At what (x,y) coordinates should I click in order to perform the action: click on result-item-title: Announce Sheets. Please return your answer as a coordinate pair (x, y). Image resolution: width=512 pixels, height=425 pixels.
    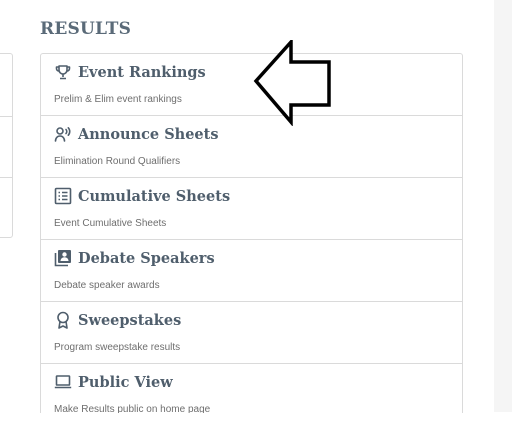
    Looking at the image, I should click on (148, 134).